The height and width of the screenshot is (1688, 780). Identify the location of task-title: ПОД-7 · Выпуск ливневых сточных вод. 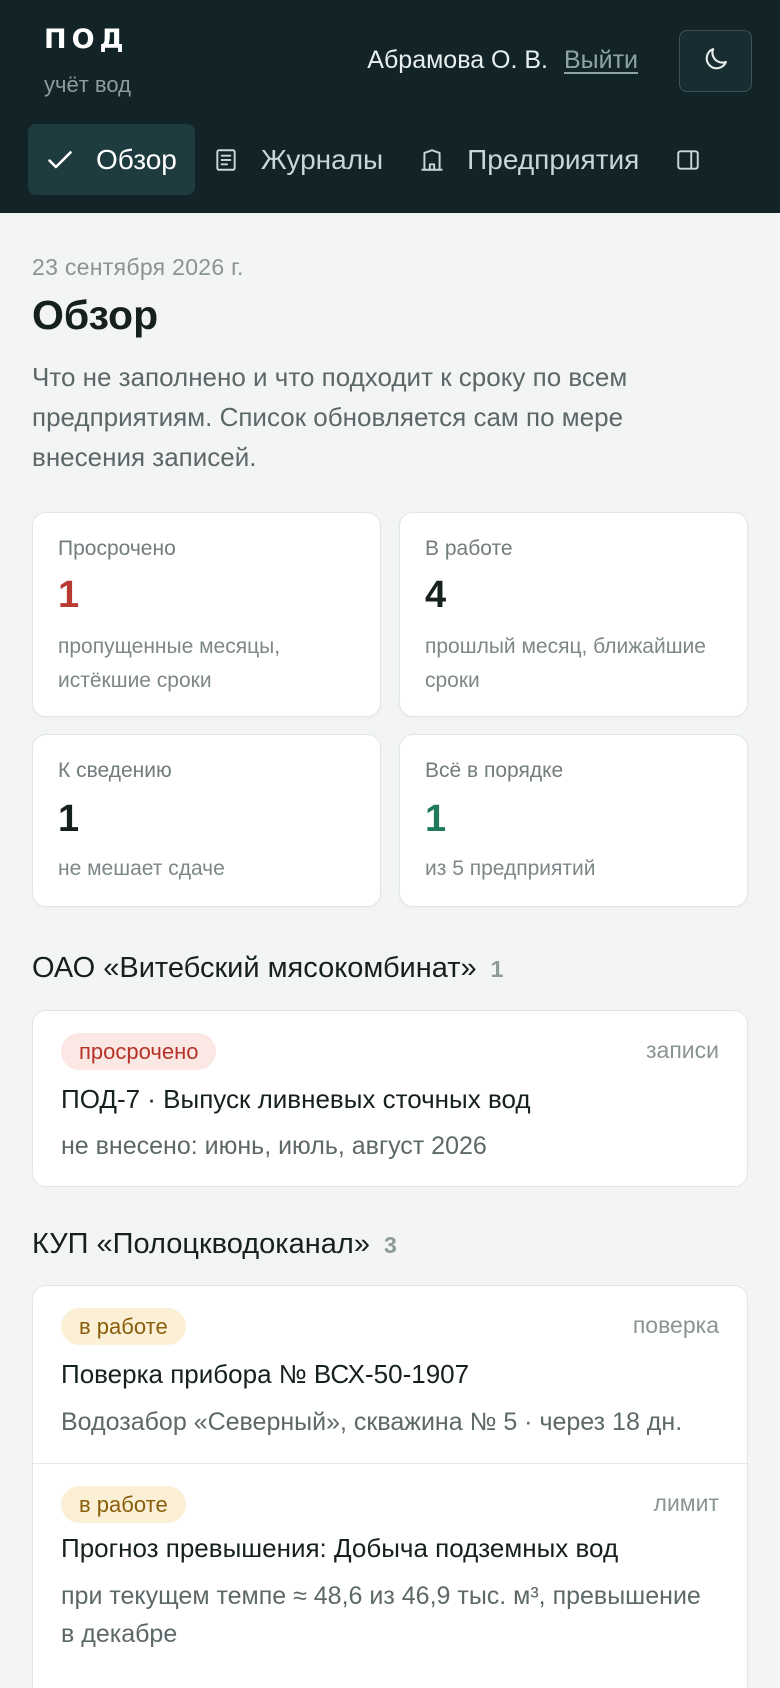
(296, 1099).